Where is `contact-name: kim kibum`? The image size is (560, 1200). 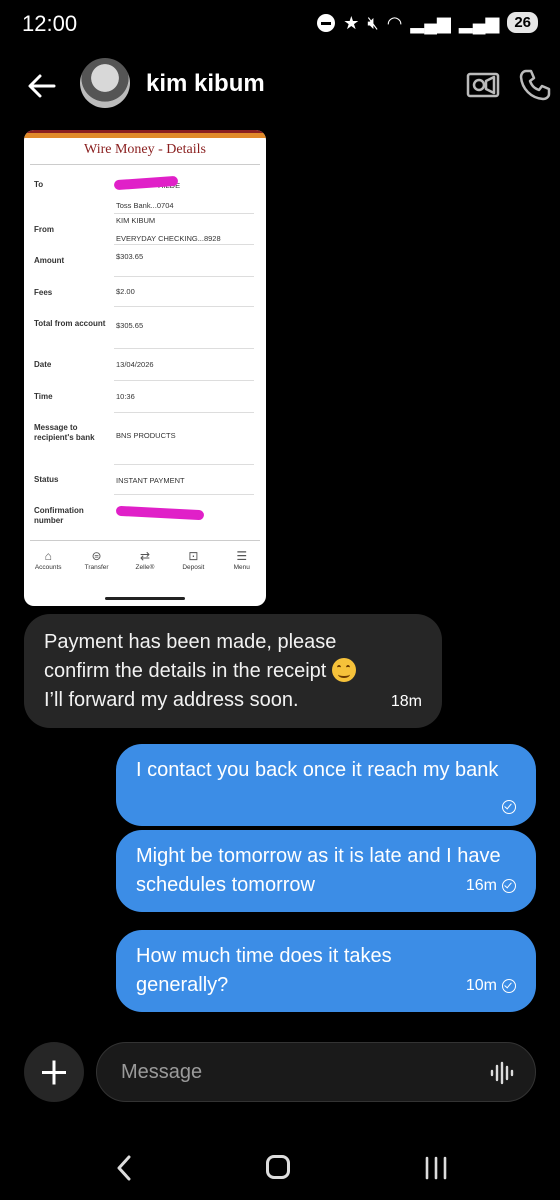
contact-name: kim kibum is located at coordinates (205, 84).